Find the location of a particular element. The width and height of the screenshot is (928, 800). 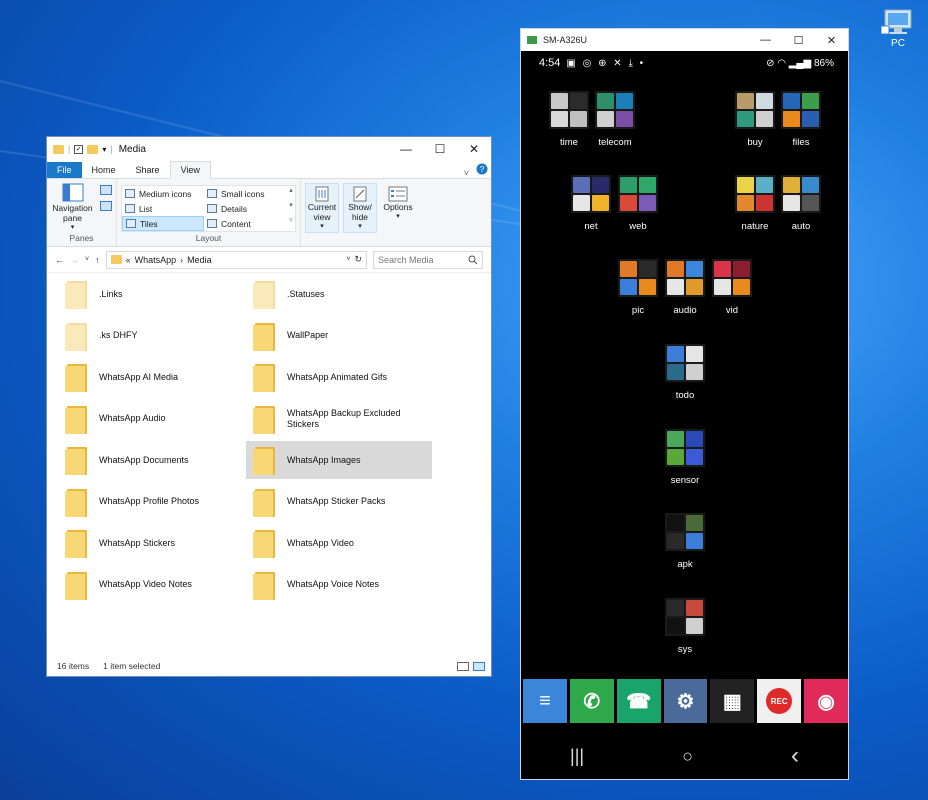

view-buttons-group: Current view ▾ Show/ hide ▾ Options ▾ is located at coordinates (362, 212).